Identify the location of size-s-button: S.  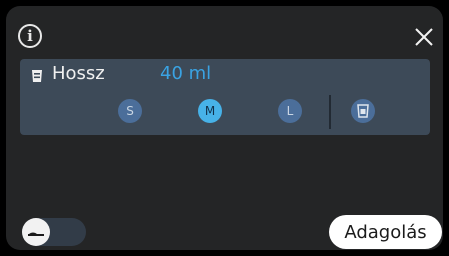
(130, 111).